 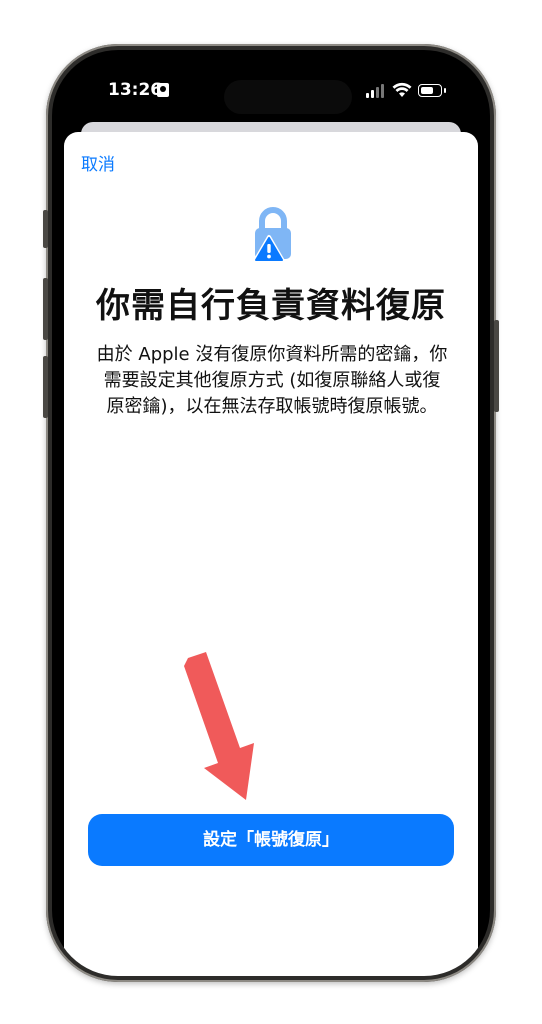 I want to click on description-line-2: 需要設定其他復原方式 (如復原聯絡人或復, so click(x=272, y=380).